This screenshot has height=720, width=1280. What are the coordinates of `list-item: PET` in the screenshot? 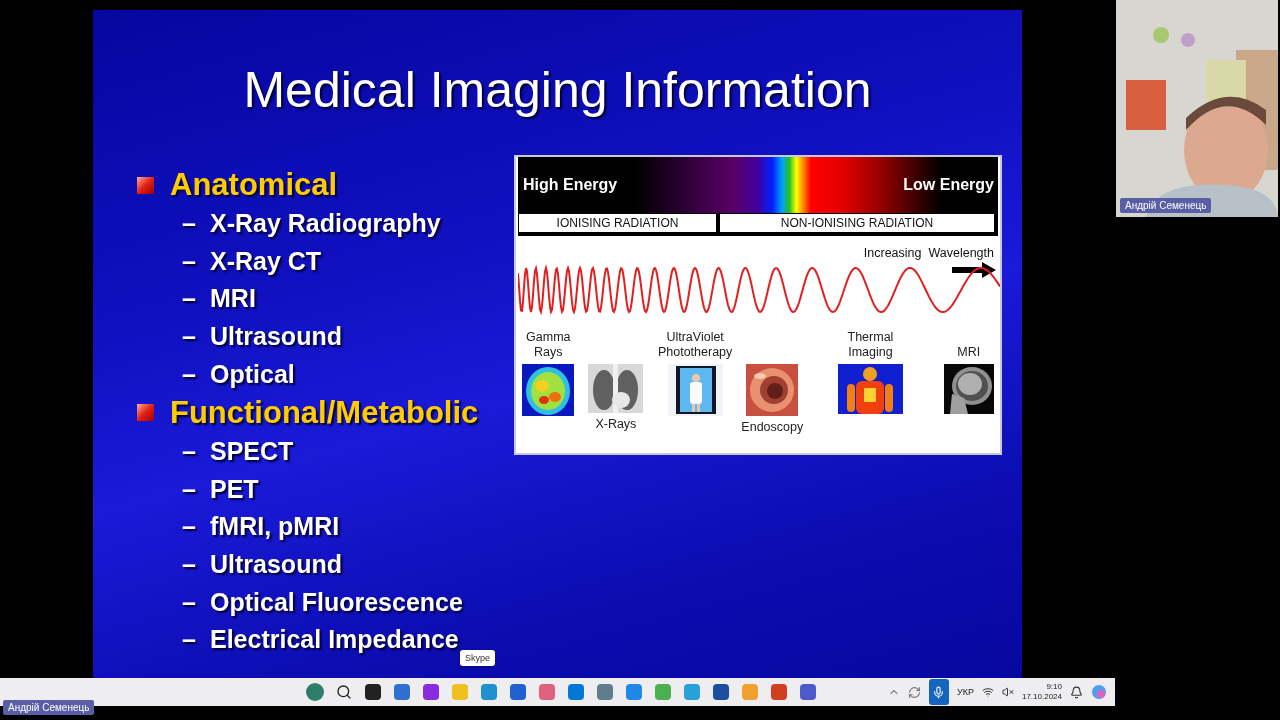 It's located at (234, 489).